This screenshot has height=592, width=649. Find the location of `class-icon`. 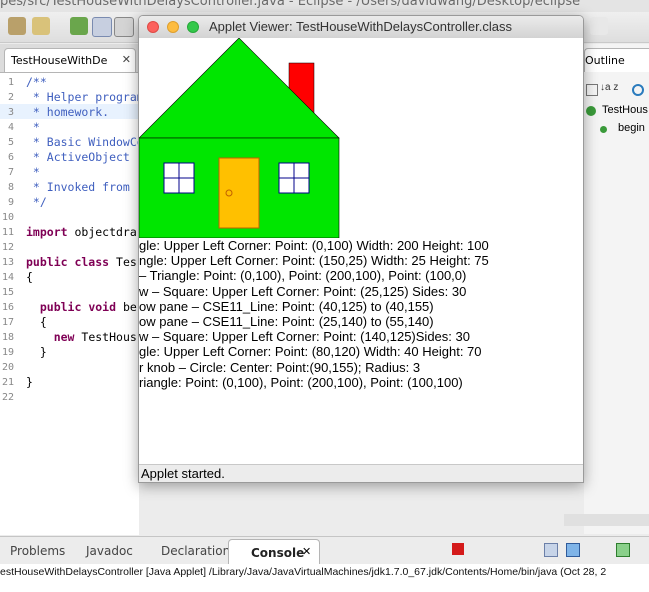

class-icon is located at coordinates (591, 111).